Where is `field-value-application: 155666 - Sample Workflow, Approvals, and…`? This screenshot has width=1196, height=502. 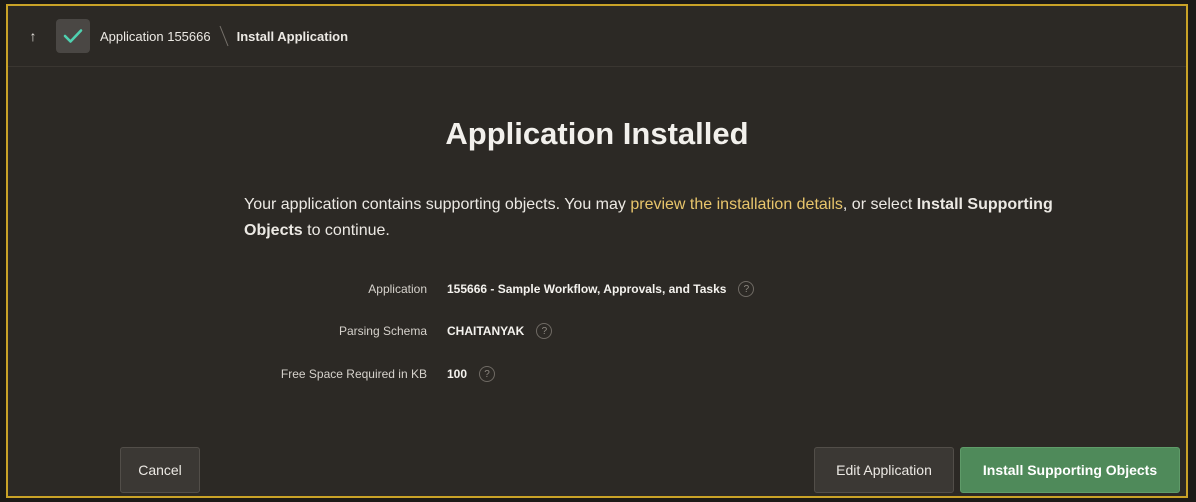
field-value-application: 155666 - Sample Workflow, Approvals, and… is located at coordinates (587, 289).